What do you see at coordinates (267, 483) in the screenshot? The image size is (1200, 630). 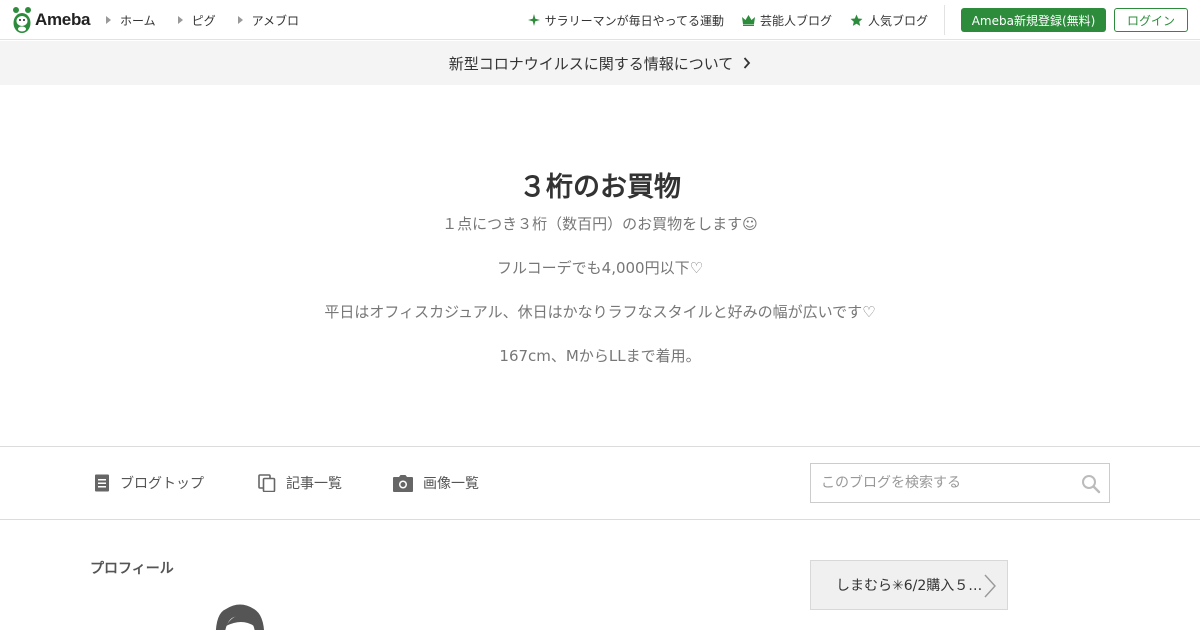 I see `copy-icon` at bounding box center [267, 483].